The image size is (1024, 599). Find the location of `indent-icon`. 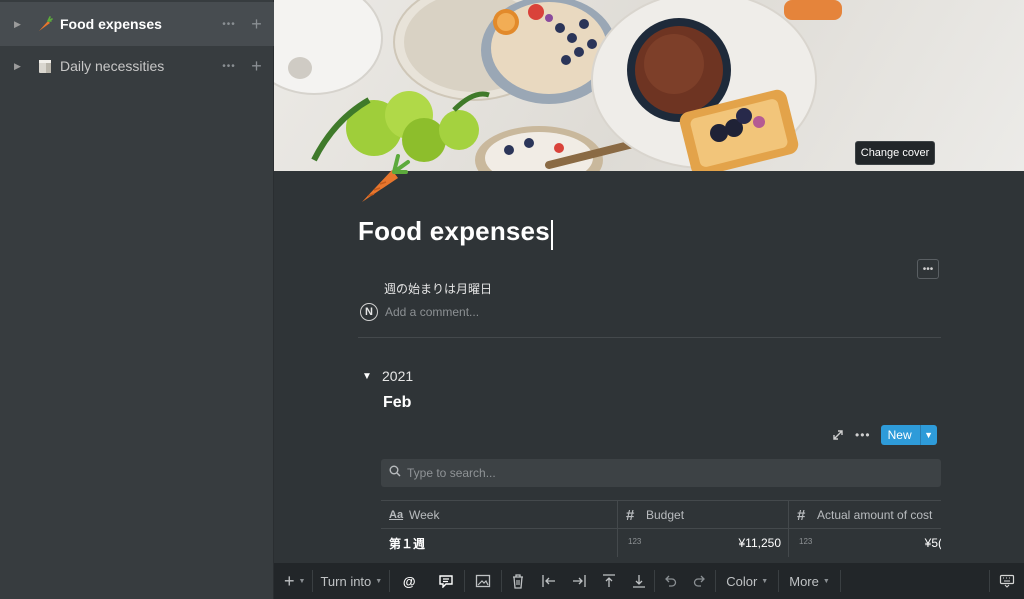

indent-icon is located at coordinates (579, 581).